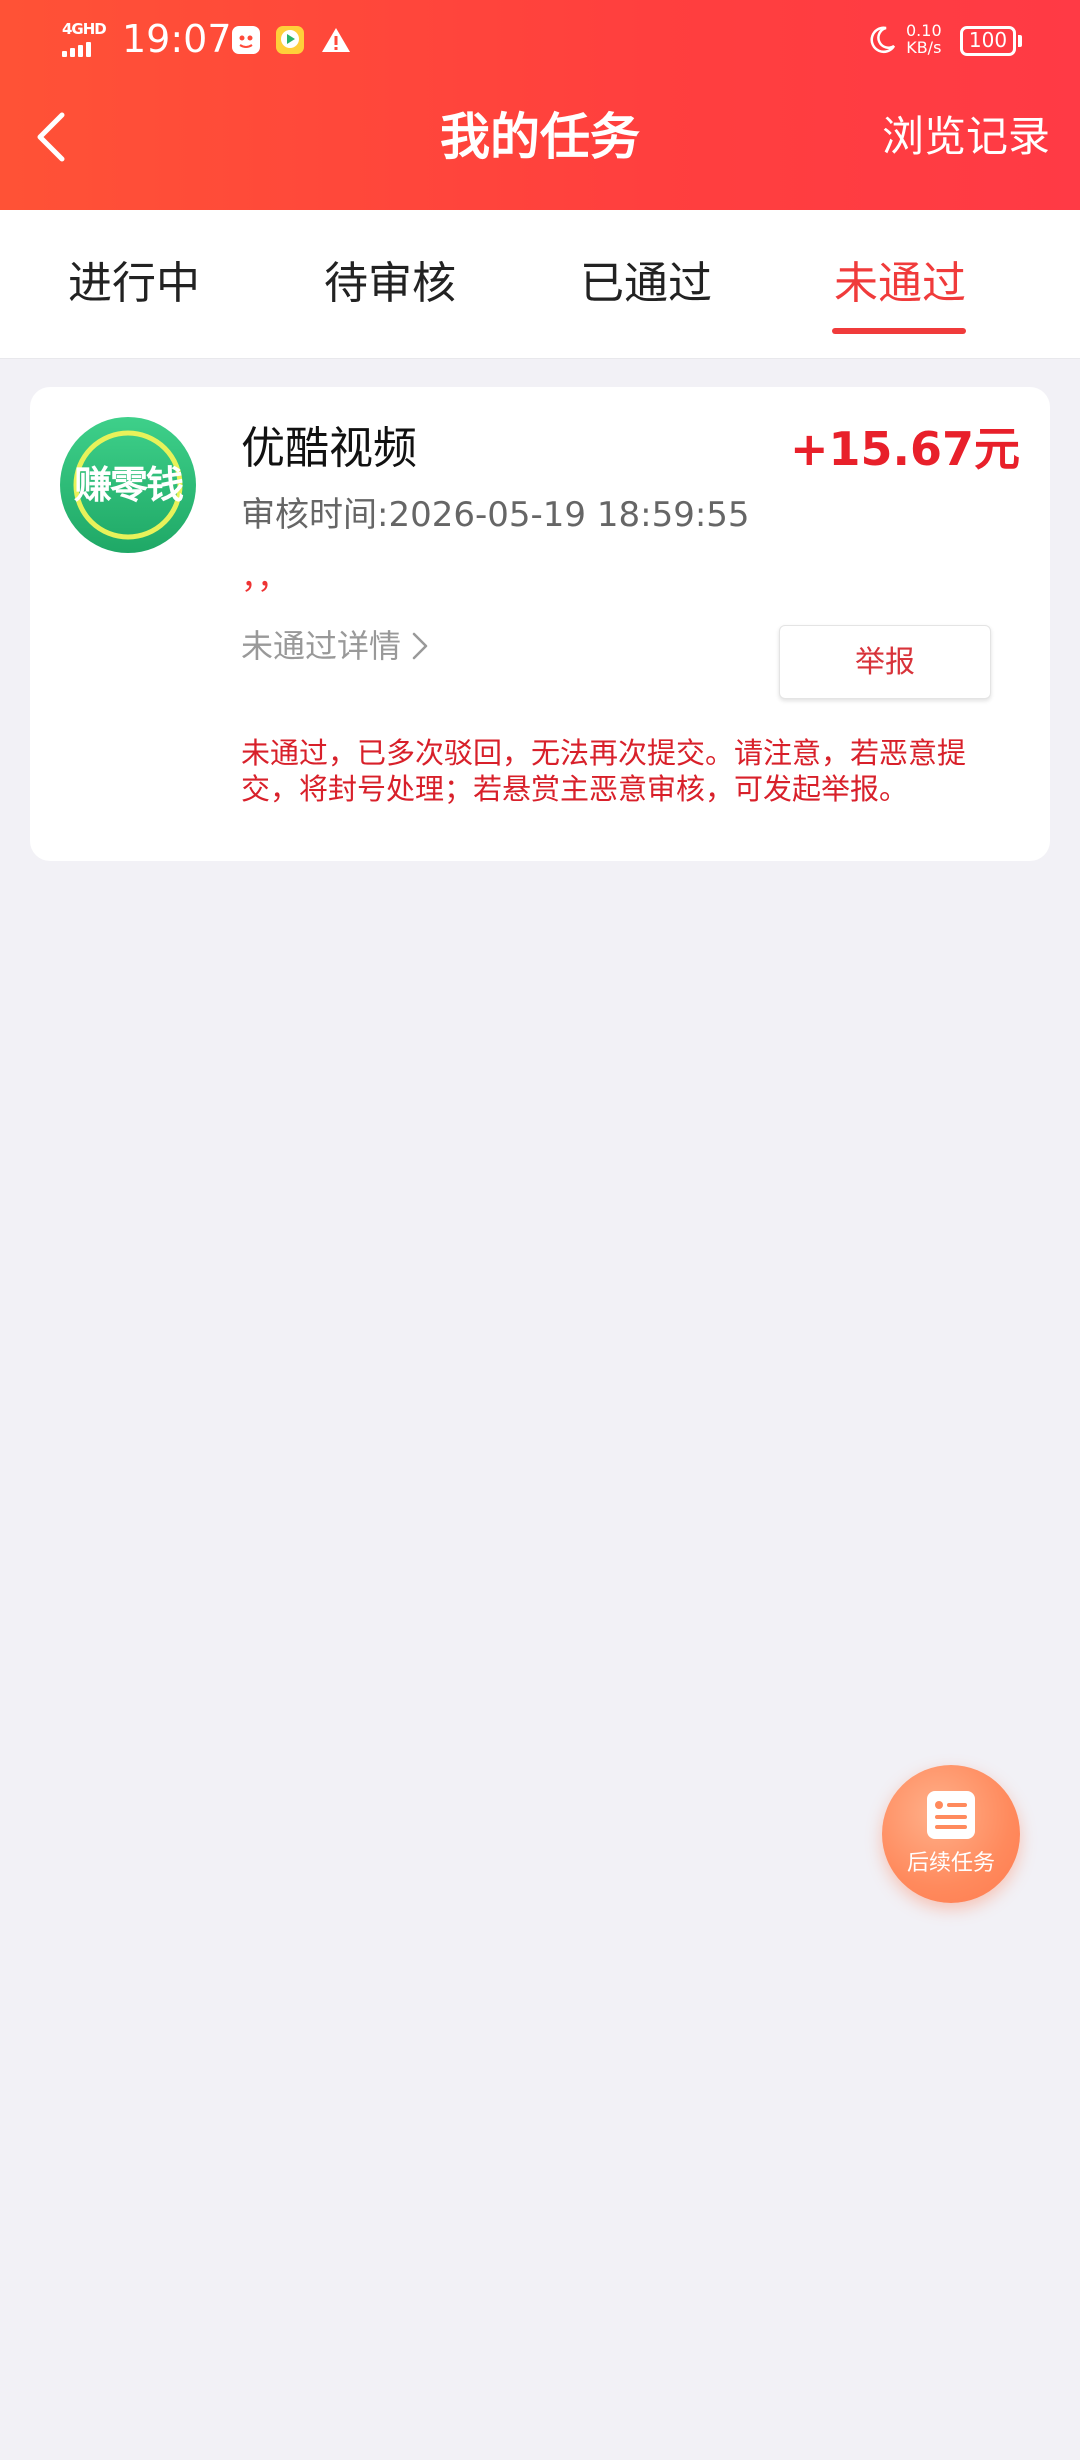  I want to click on warning-icon, so click(336, 40).